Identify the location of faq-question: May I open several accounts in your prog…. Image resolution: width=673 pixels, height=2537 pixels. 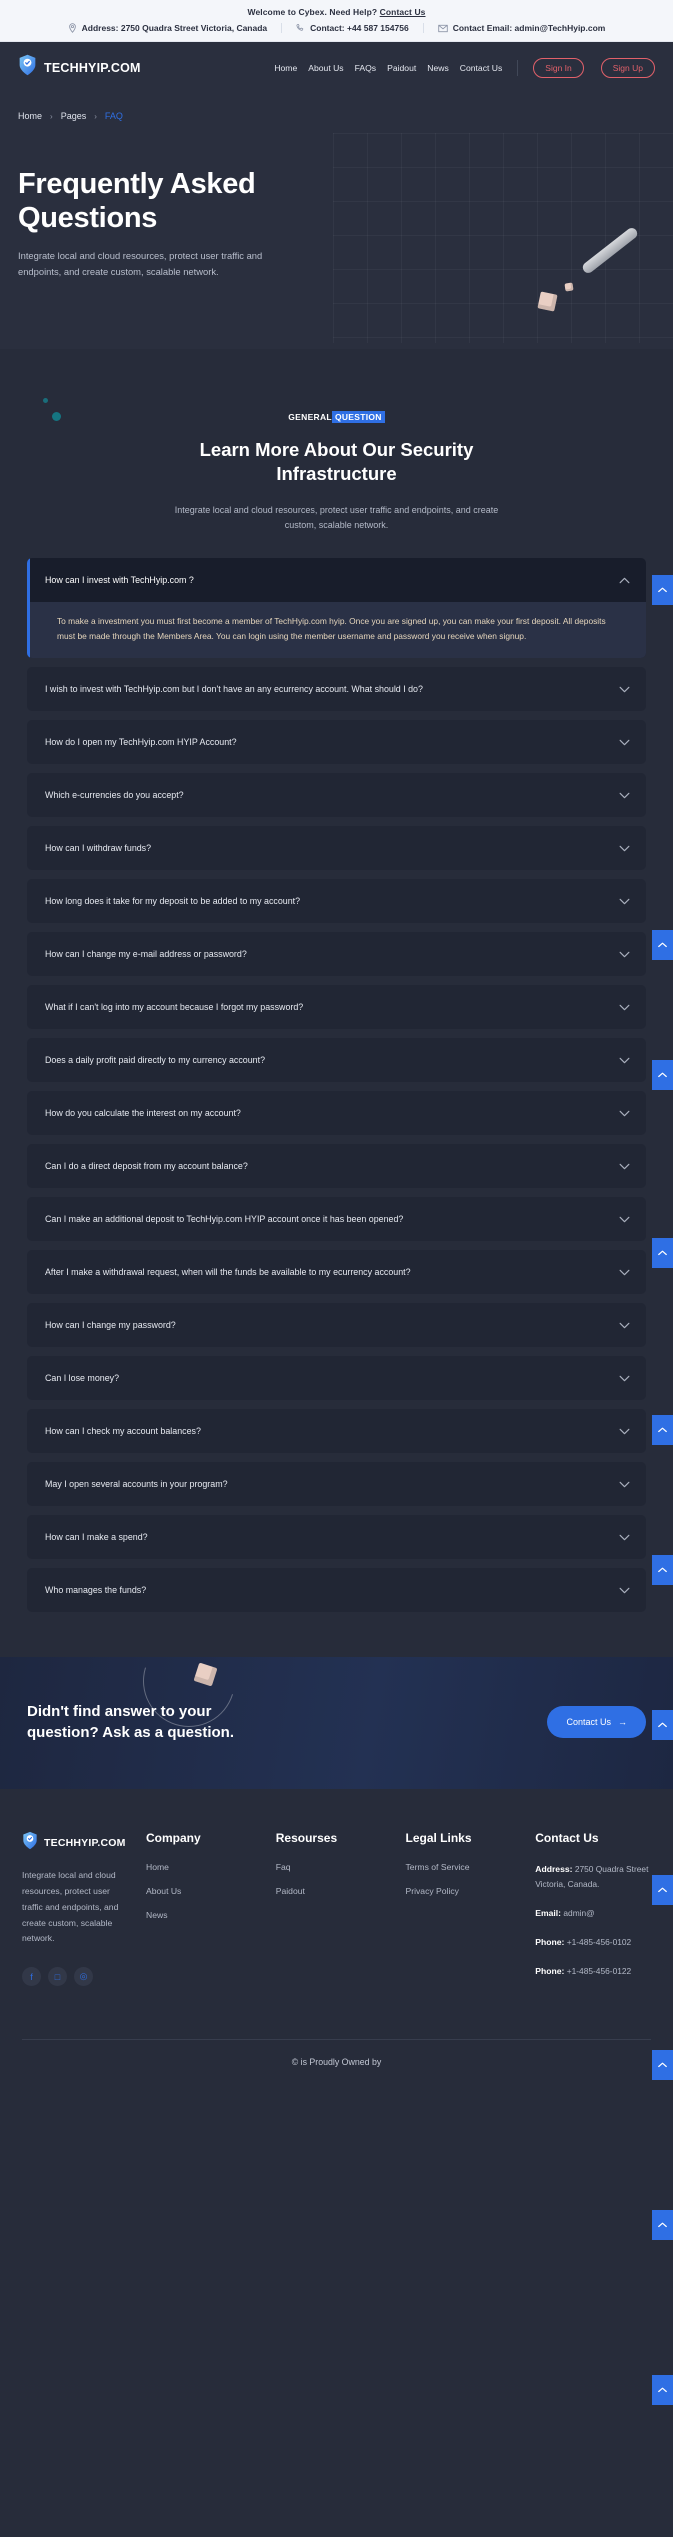
(136, 1483).